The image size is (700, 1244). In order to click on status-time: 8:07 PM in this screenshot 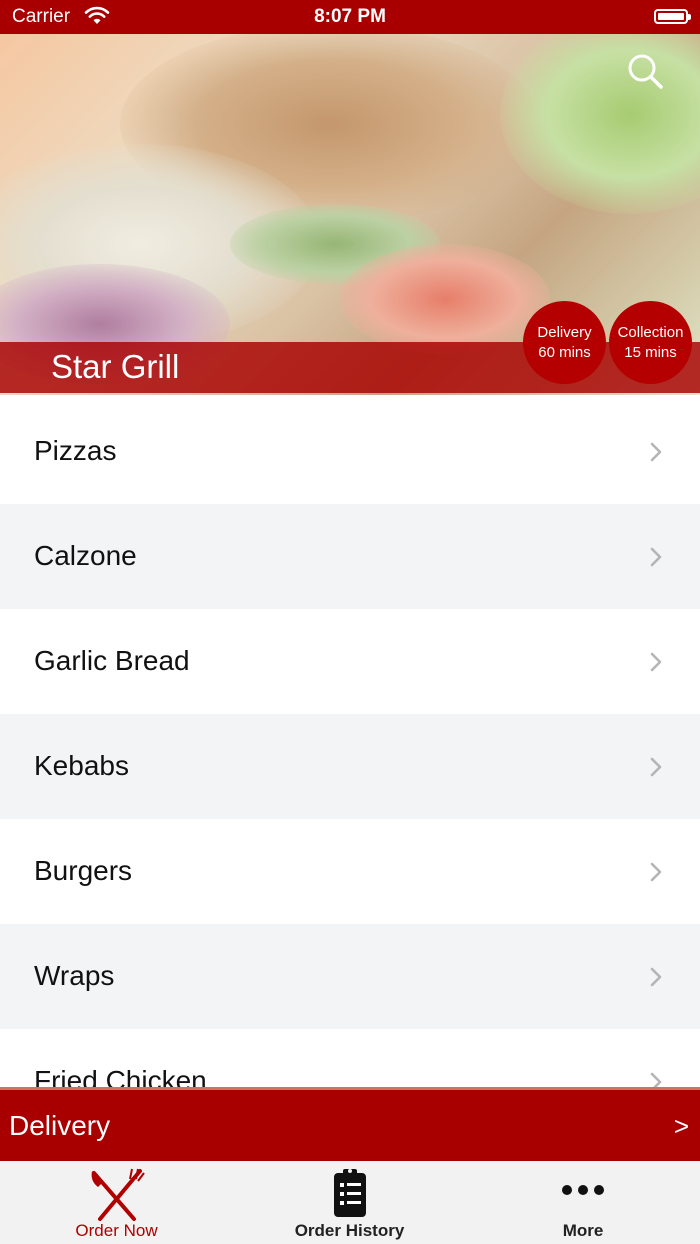, I will do `click(350, 16)`.